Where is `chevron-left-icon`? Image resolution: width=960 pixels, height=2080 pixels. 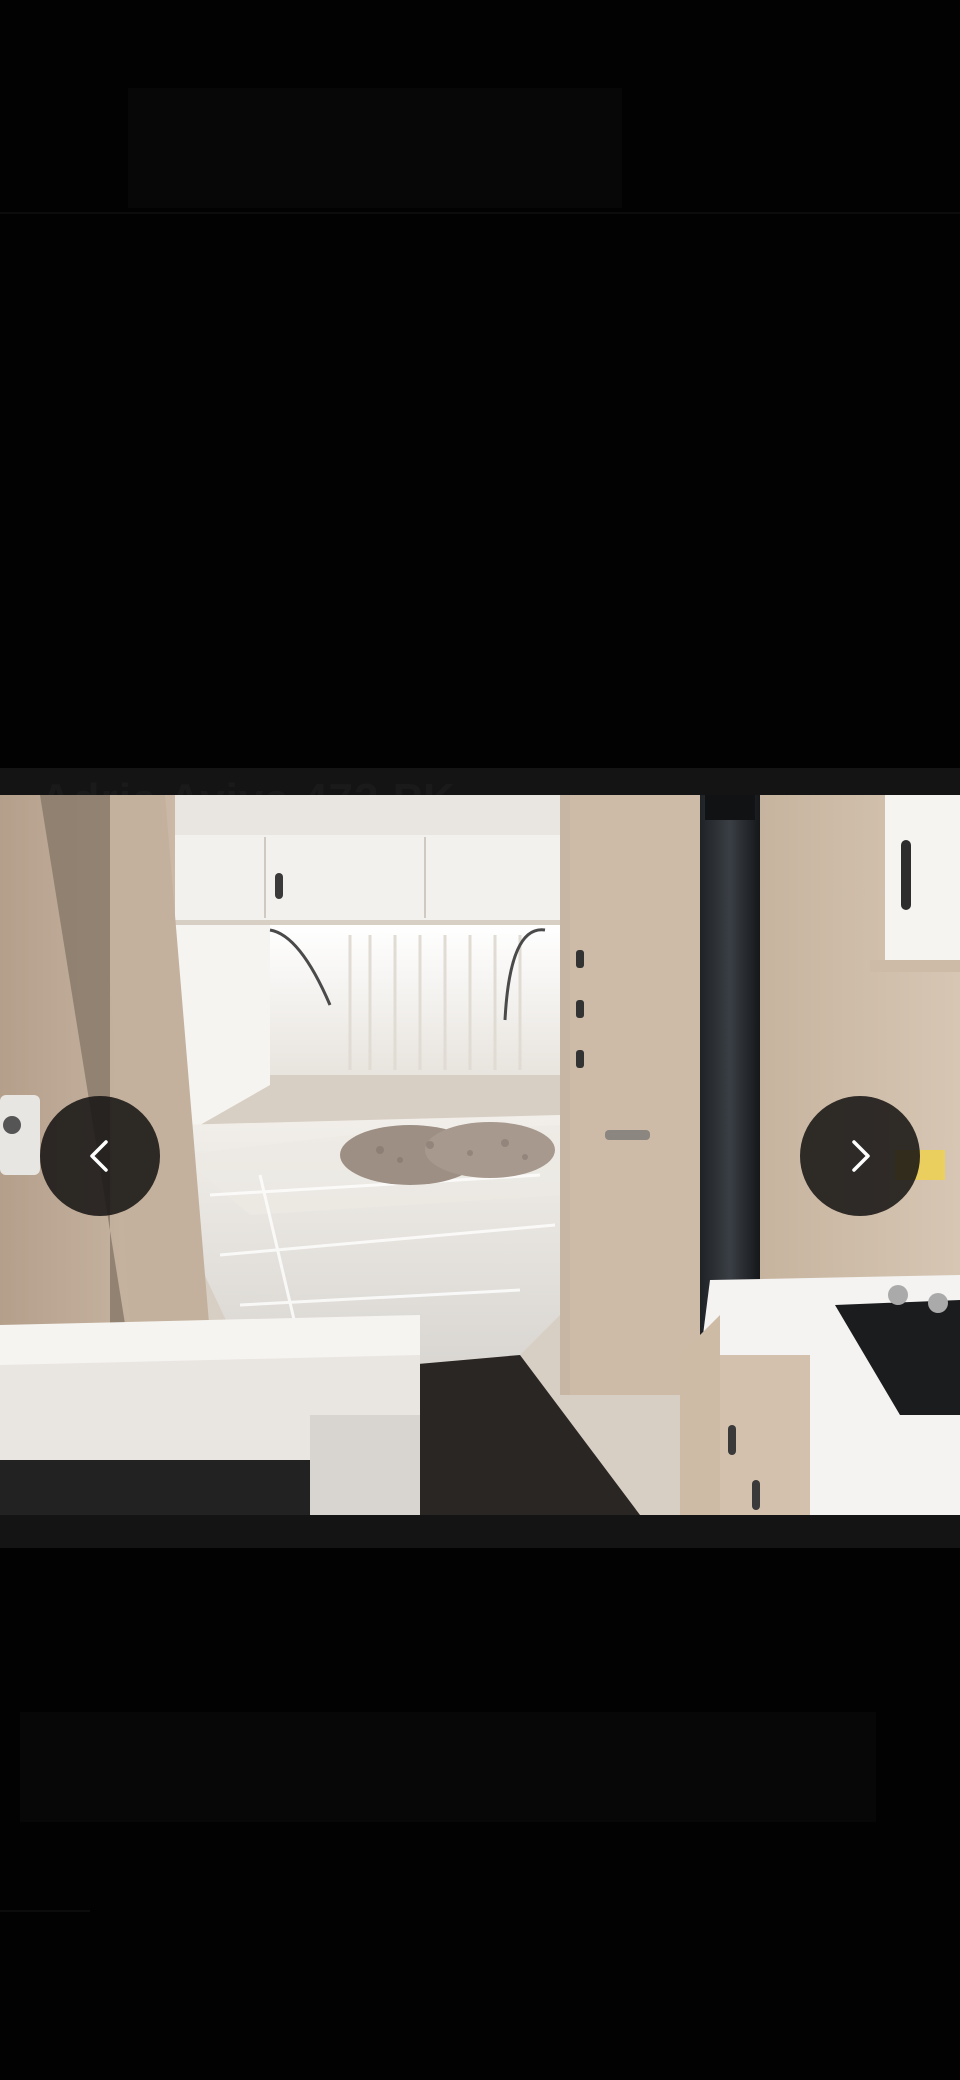
chevron-left-icon is located at coordinates (99, 1156).